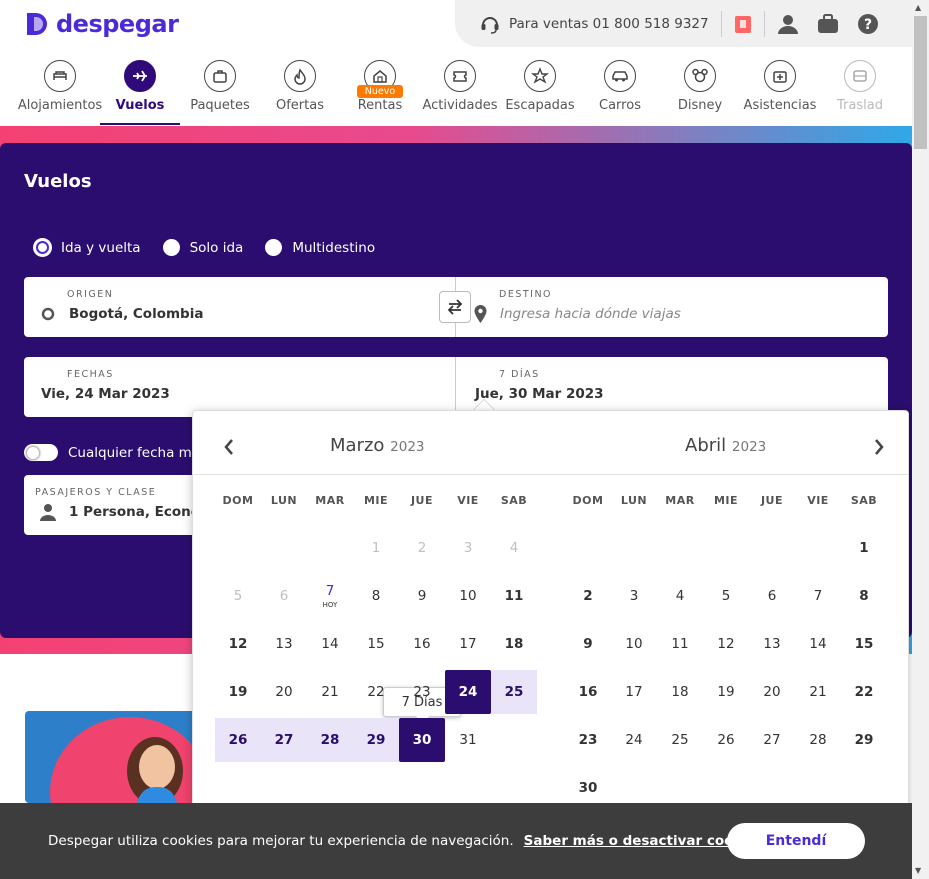 The width and height of the screenshot is (929, 879). I want to click on calendar-day: 4, so click(680, 596).